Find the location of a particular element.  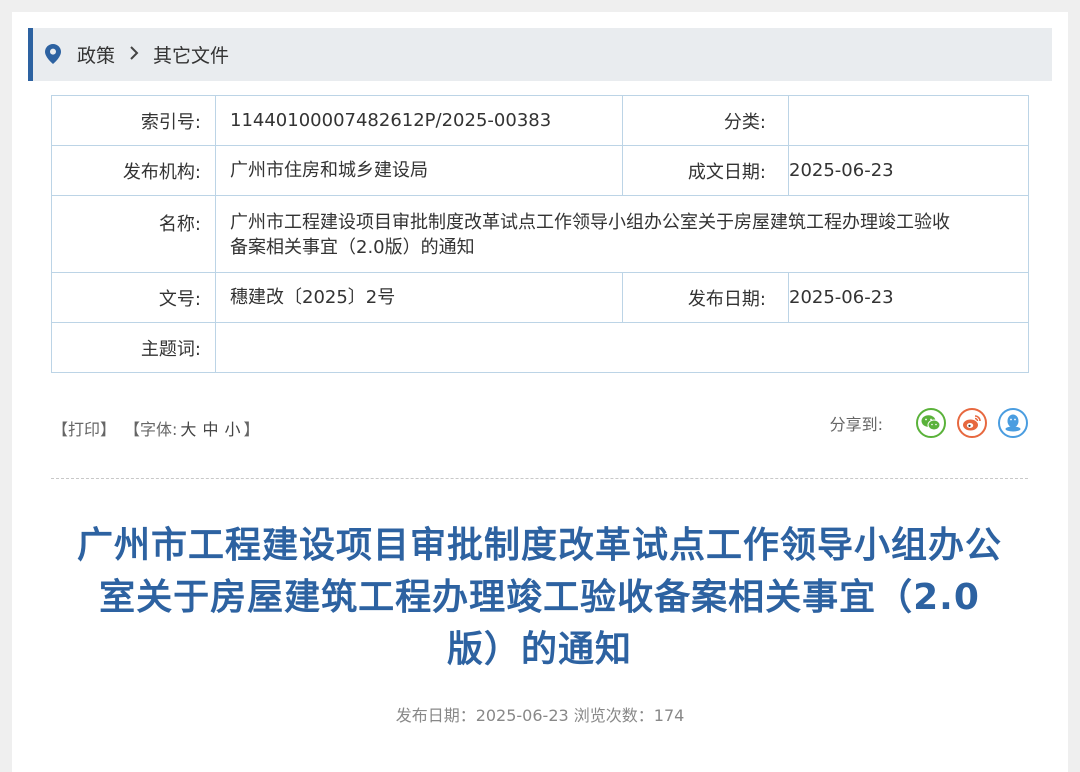

meta-row-index: 索引号: 11440100007482612P/2025-00383 分类: is located at coordinates (540, 120).